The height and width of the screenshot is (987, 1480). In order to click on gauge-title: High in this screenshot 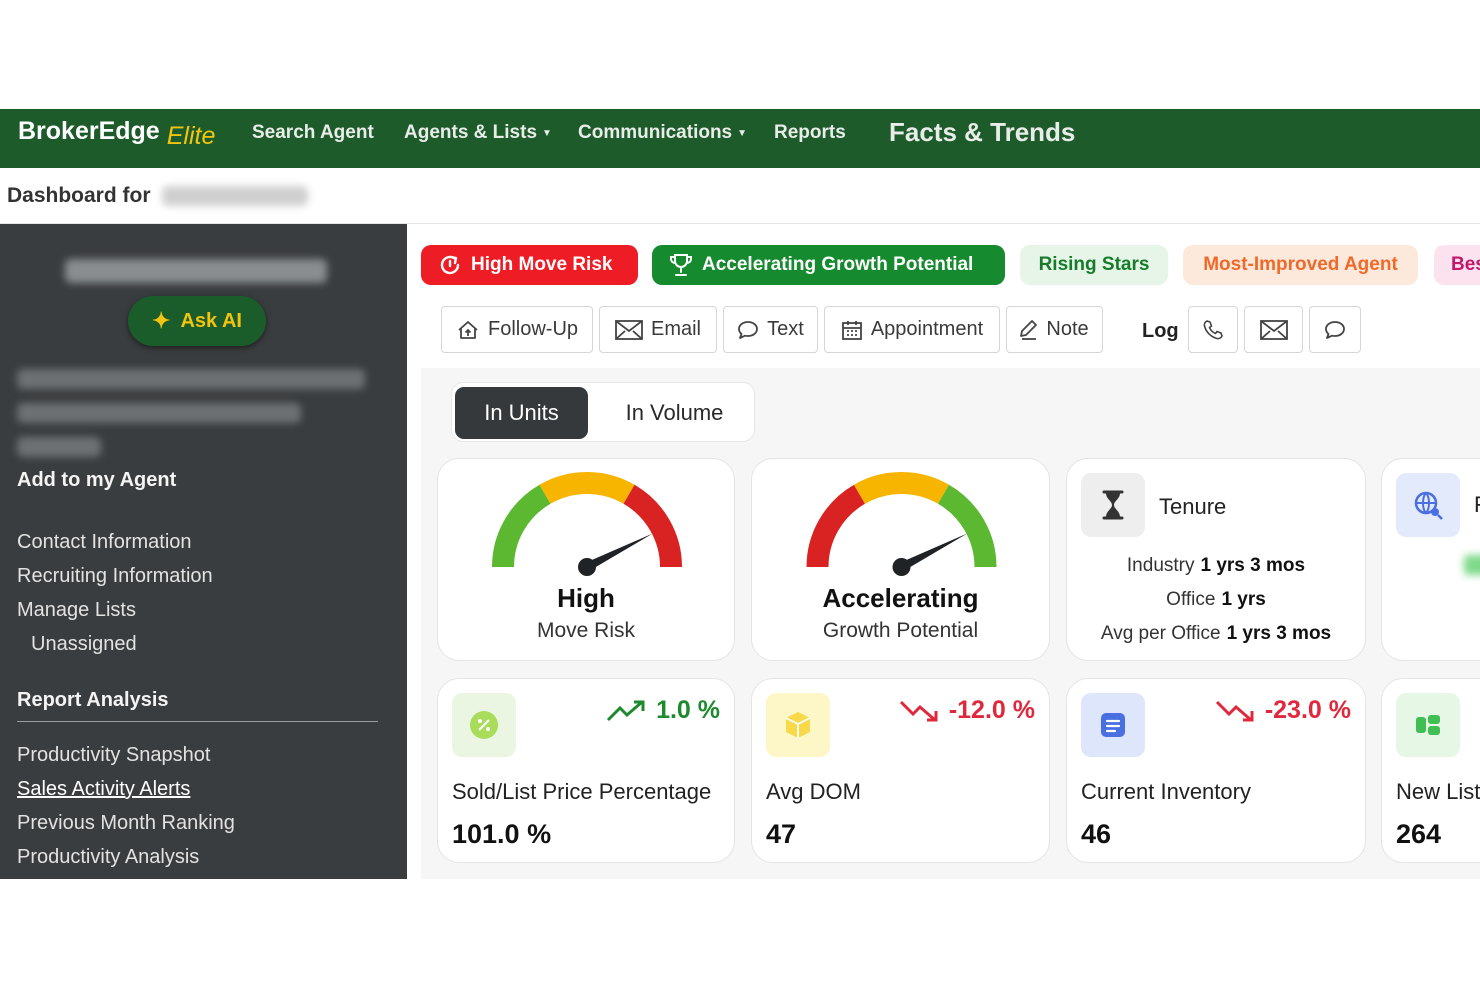, I will do `click(586, 598)`.